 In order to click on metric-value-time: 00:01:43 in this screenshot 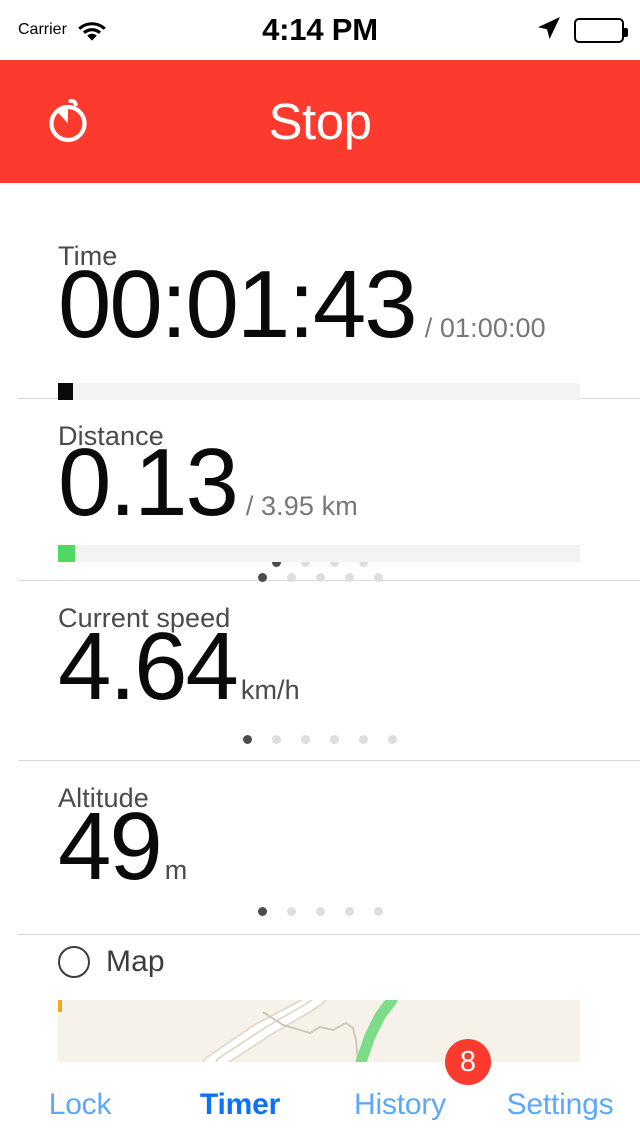, I will do `click(238, 304)`.